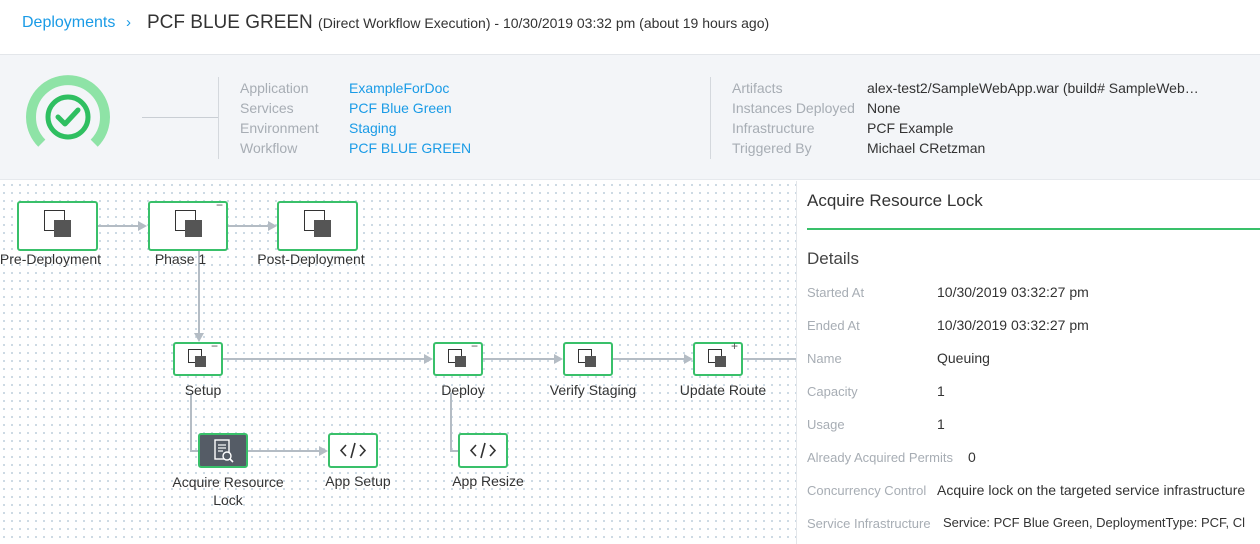  Describe the element at coordinates (772, 148) in the screenshot. I see `triggered-by-label: Triggered By` at that location.